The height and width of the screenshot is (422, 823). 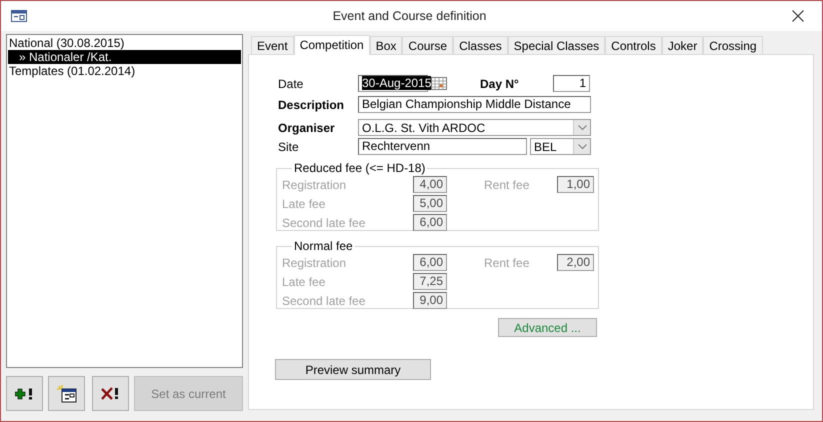 I want to click on add-button, so click(x=24, y=393).